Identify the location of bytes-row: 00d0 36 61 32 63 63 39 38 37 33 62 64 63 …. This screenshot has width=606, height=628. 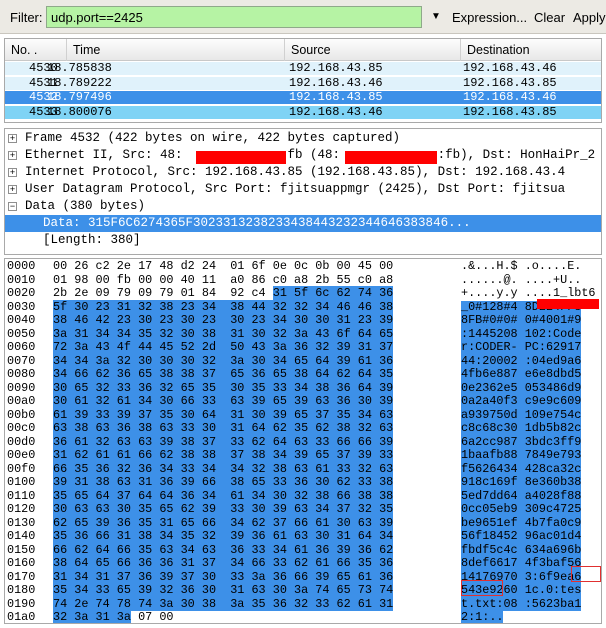
(303, 441).